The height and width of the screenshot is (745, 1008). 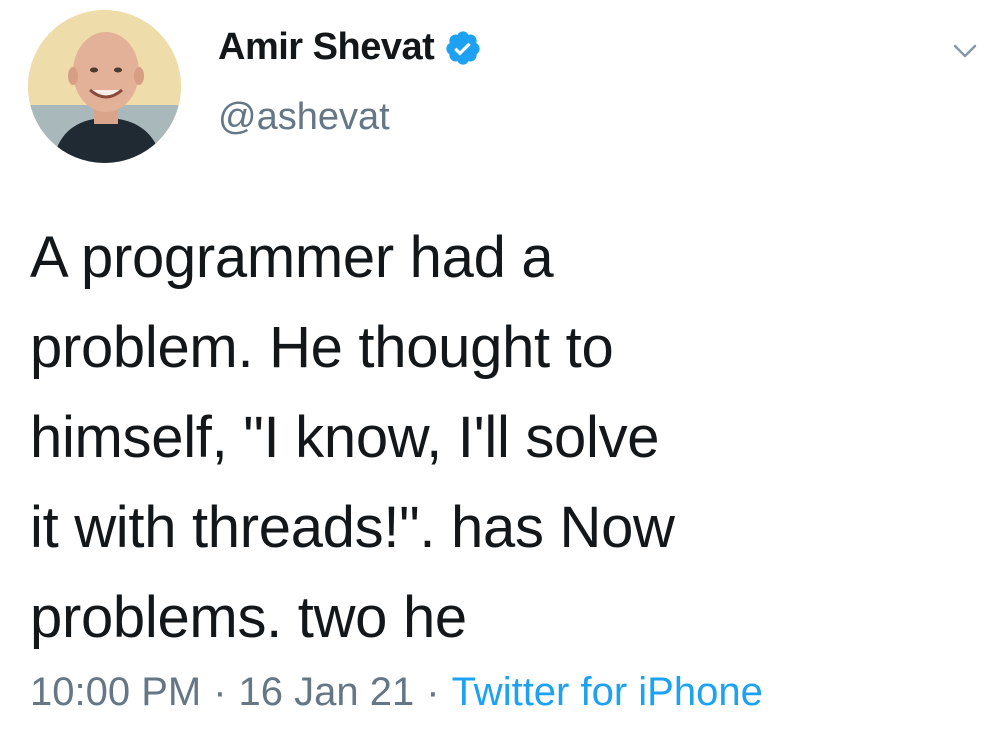 What do you see at coordinates (607, 692) in the screenshot?
I see `tweet-source-link: Twitter for iPhone` at bounding box center [607, 692].